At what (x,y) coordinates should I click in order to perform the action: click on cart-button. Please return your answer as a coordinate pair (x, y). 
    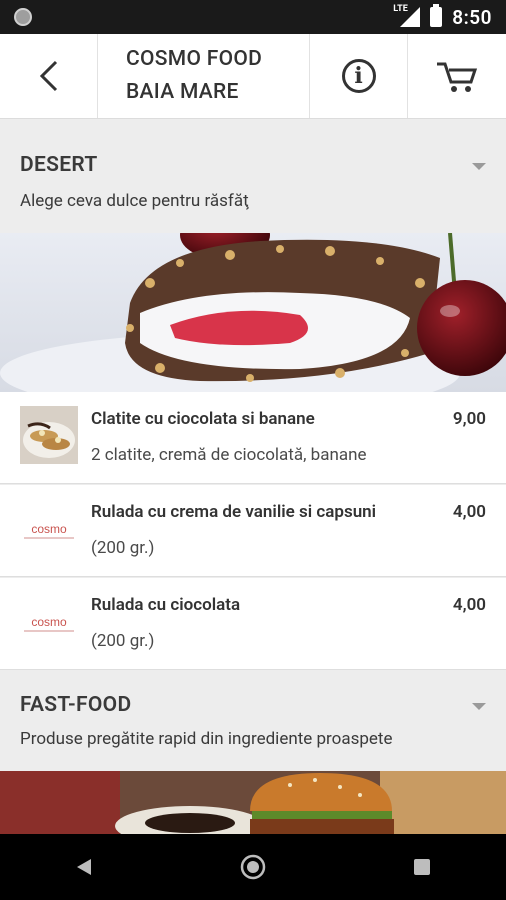
    Looking at the image, I should click on (457, 76).